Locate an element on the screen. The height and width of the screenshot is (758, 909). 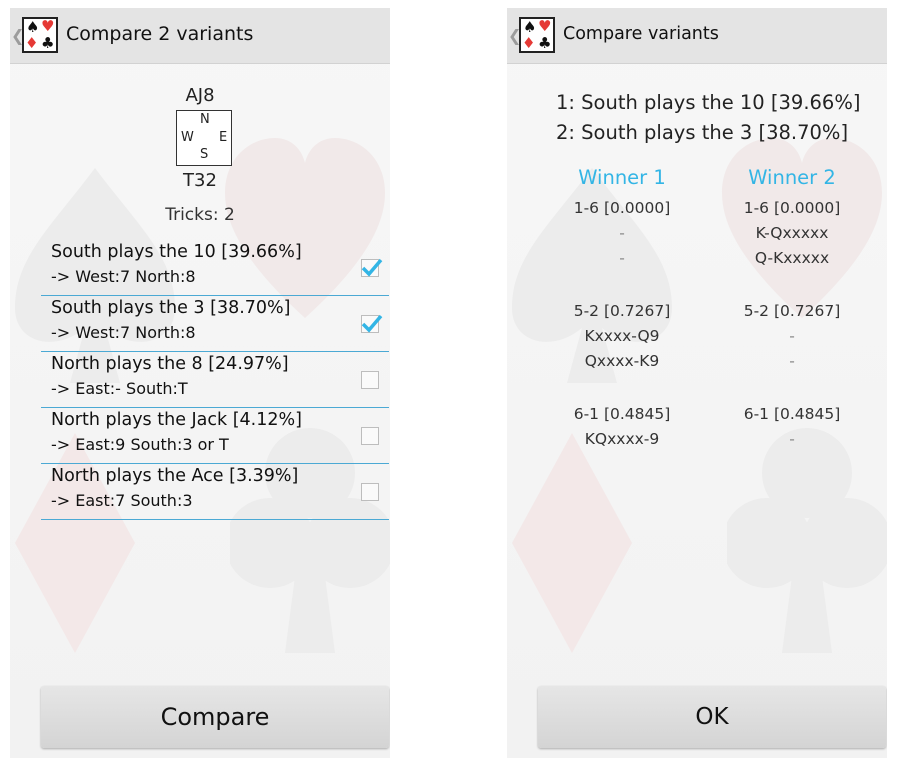
winner-1-group: 5-2 [0.7267] Kxxxx-Q9 Qxxxx-K9 is located at coordinates (622, 336).